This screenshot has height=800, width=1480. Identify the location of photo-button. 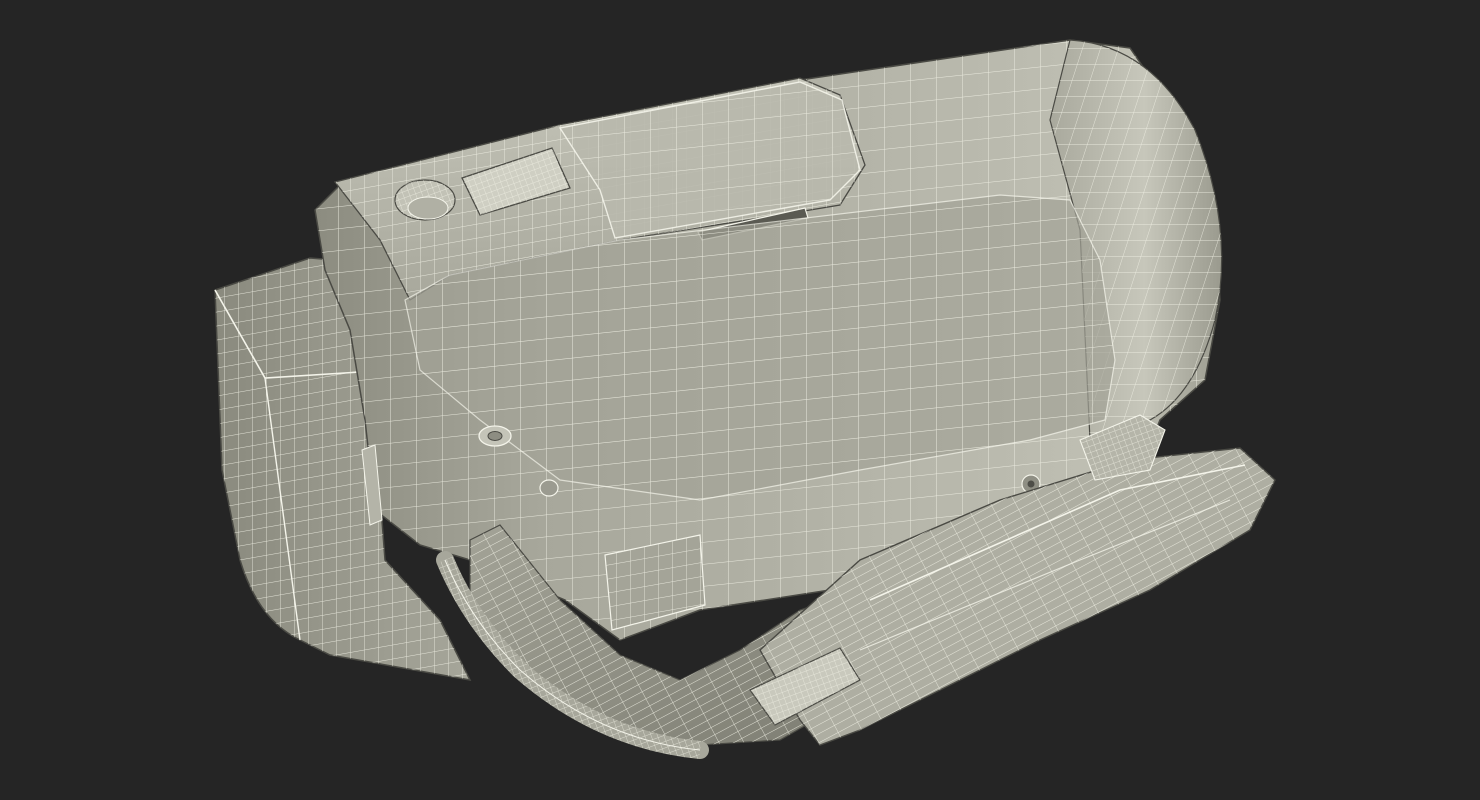
(425, 200).